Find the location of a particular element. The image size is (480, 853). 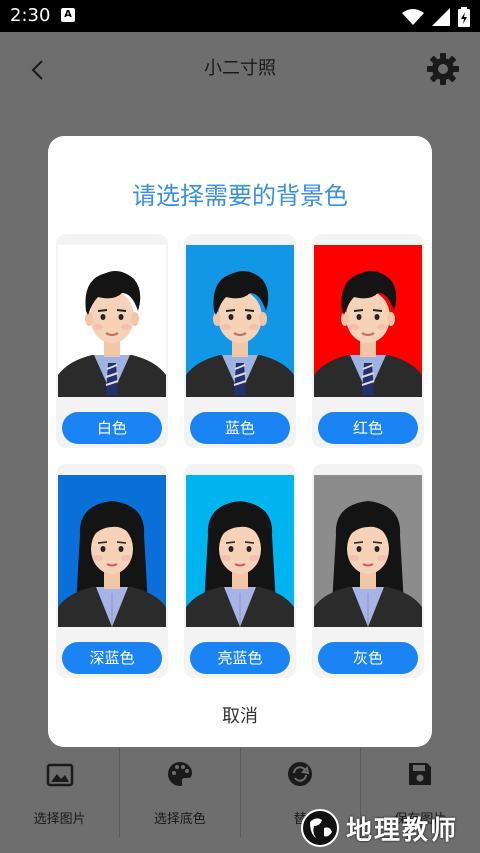

color-option-card: 深蓝色 is located at coordinates (112, 571).